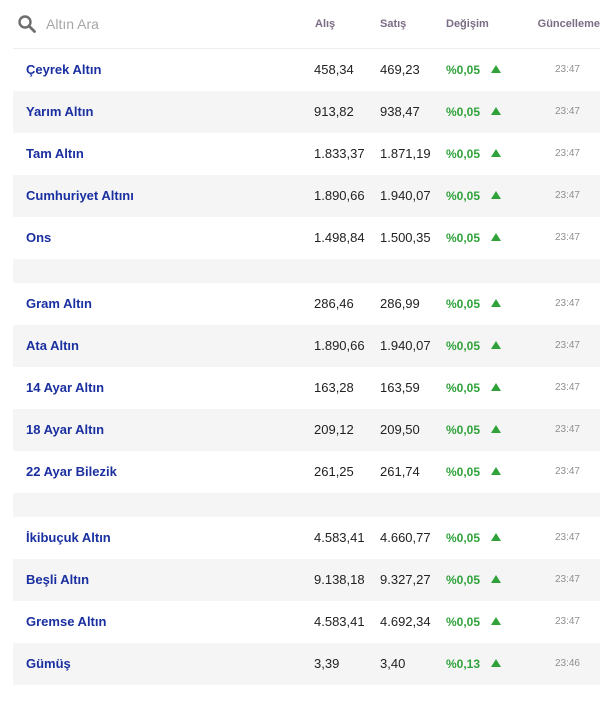 This screenshot has width=600, height=705. What do you see at coordinates (68, 538) in the screenshot?
I see `item-name-link: İkibuçuk Altın` at bounding box center [68, 538].